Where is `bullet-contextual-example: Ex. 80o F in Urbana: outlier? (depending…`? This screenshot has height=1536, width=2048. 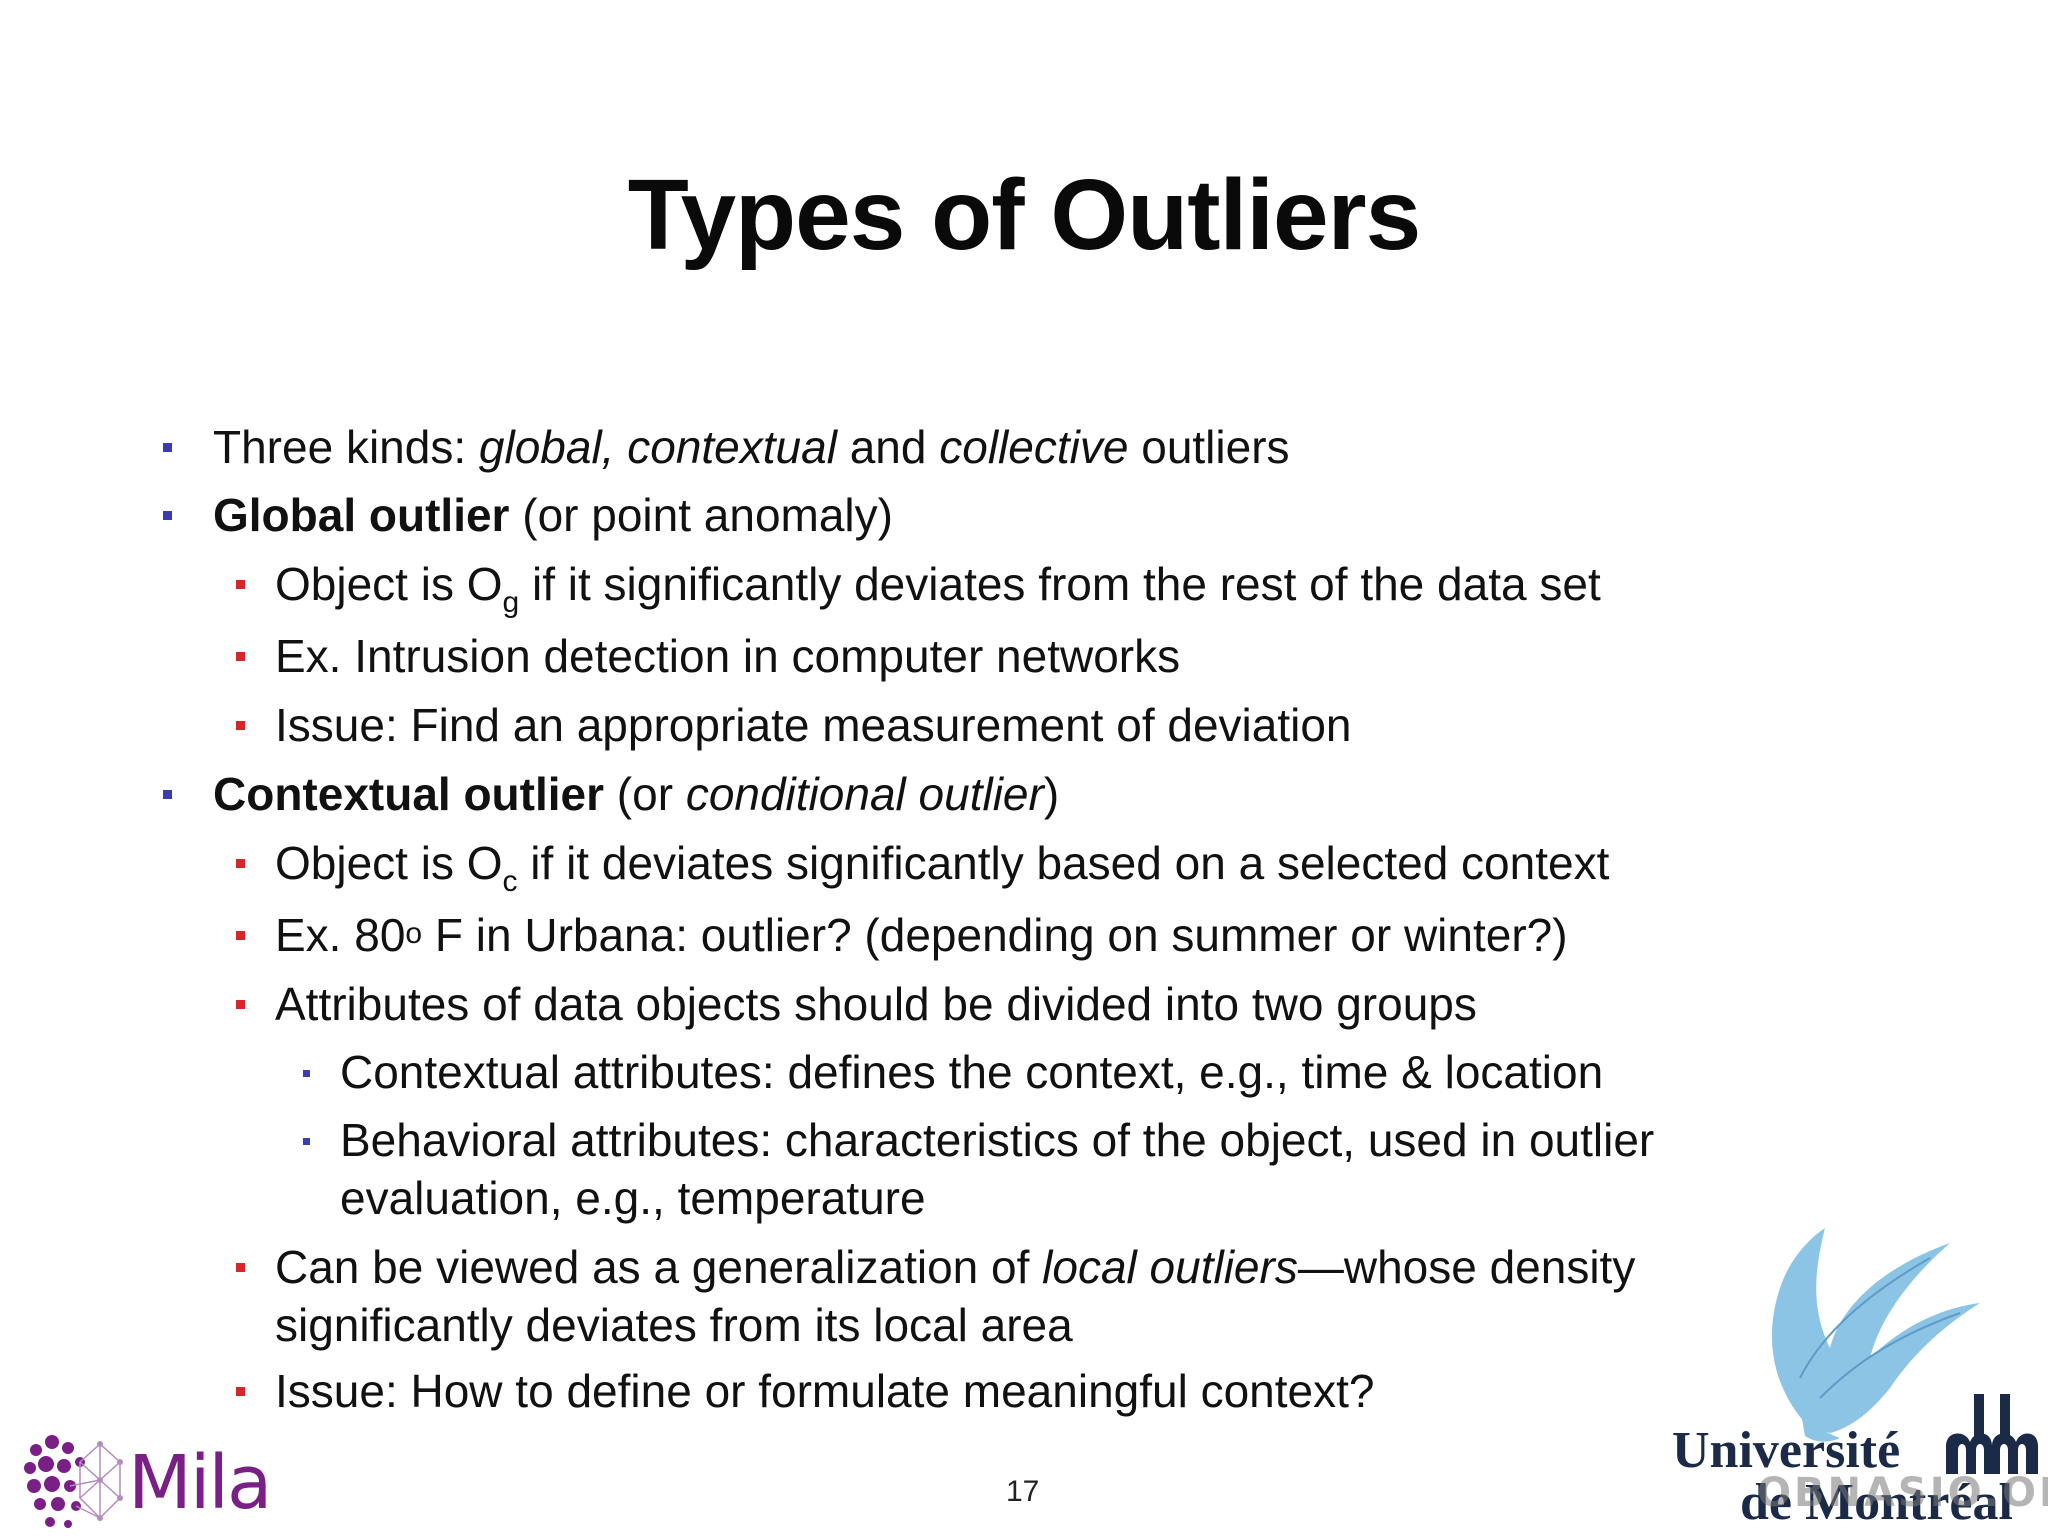 bullet-contextual-example: Ex. 80o F in Urbana: outlier? (depending… is located at coordinates (902, 935).